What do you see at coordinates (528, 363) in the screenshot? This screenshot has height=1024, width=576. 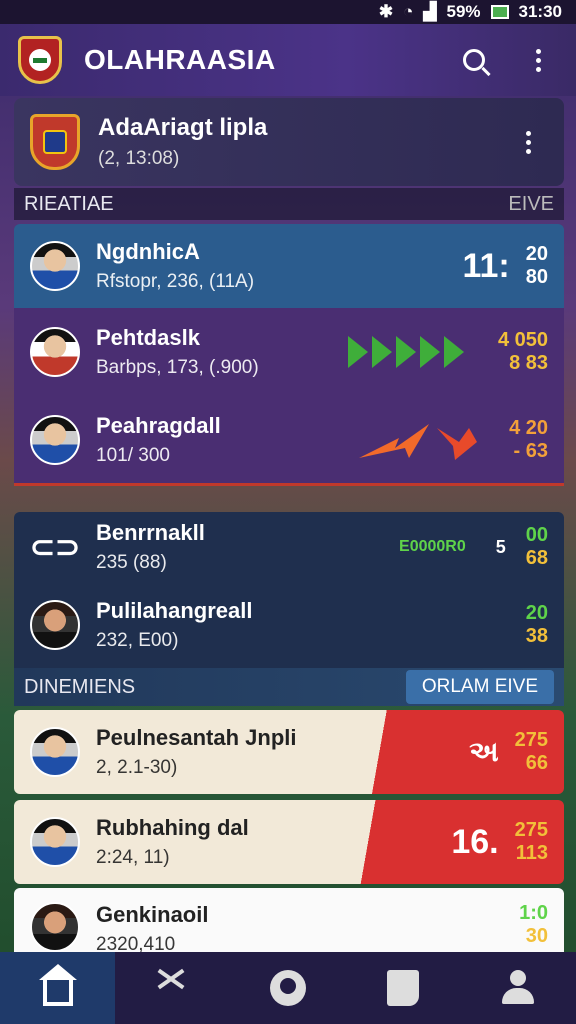 I see `score-bottom: 8 83` at bounding box center [528, 363].